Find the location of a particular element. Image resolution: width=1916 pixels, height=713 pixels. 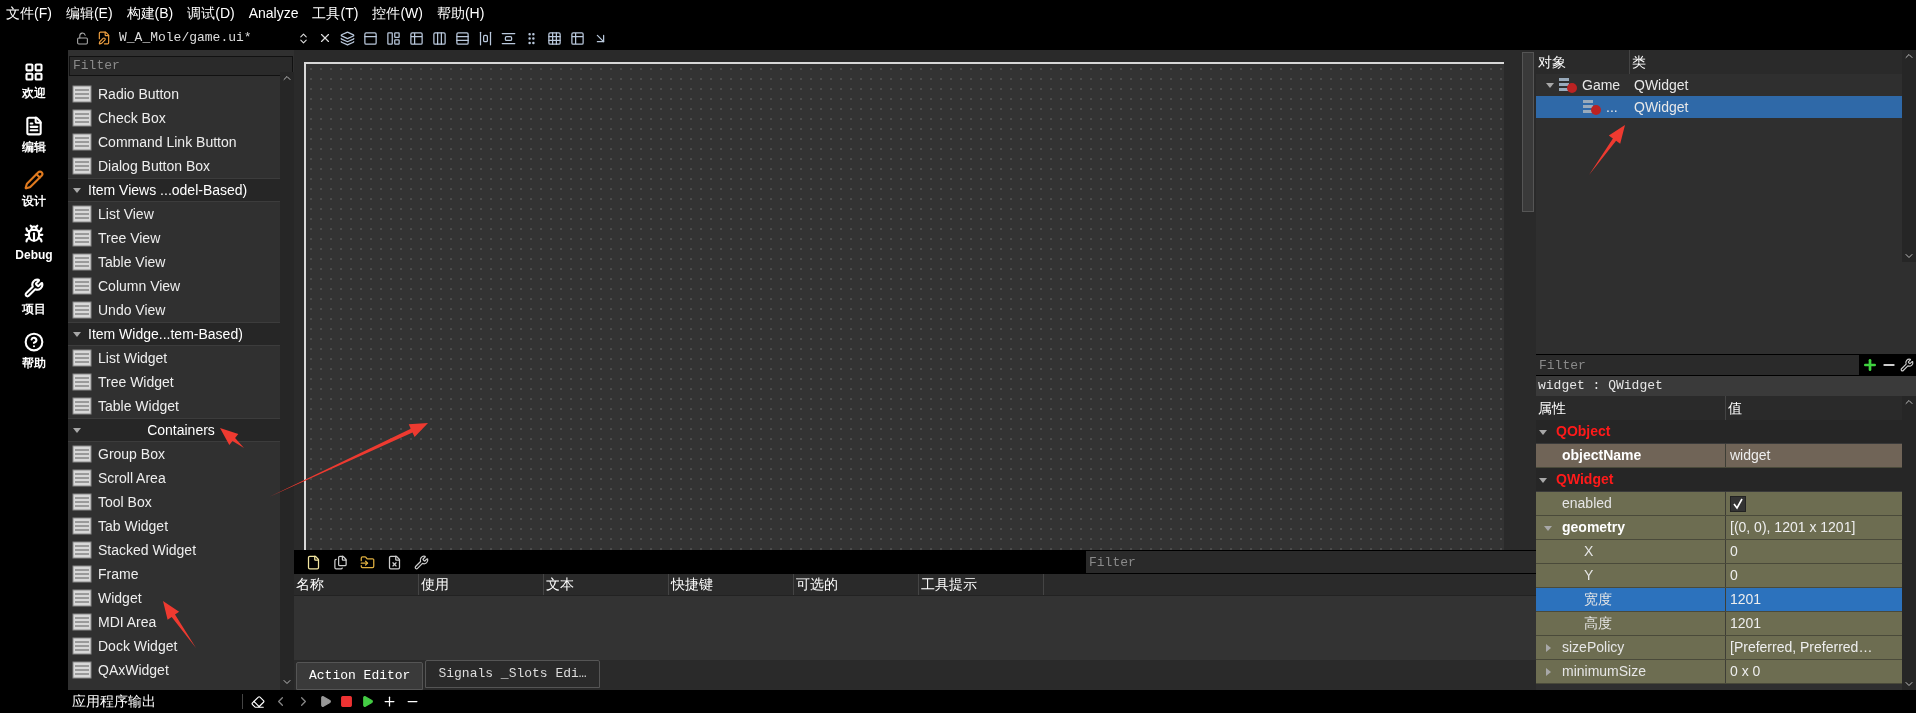

column-header: 使用 is located at coordinates (481, 584).